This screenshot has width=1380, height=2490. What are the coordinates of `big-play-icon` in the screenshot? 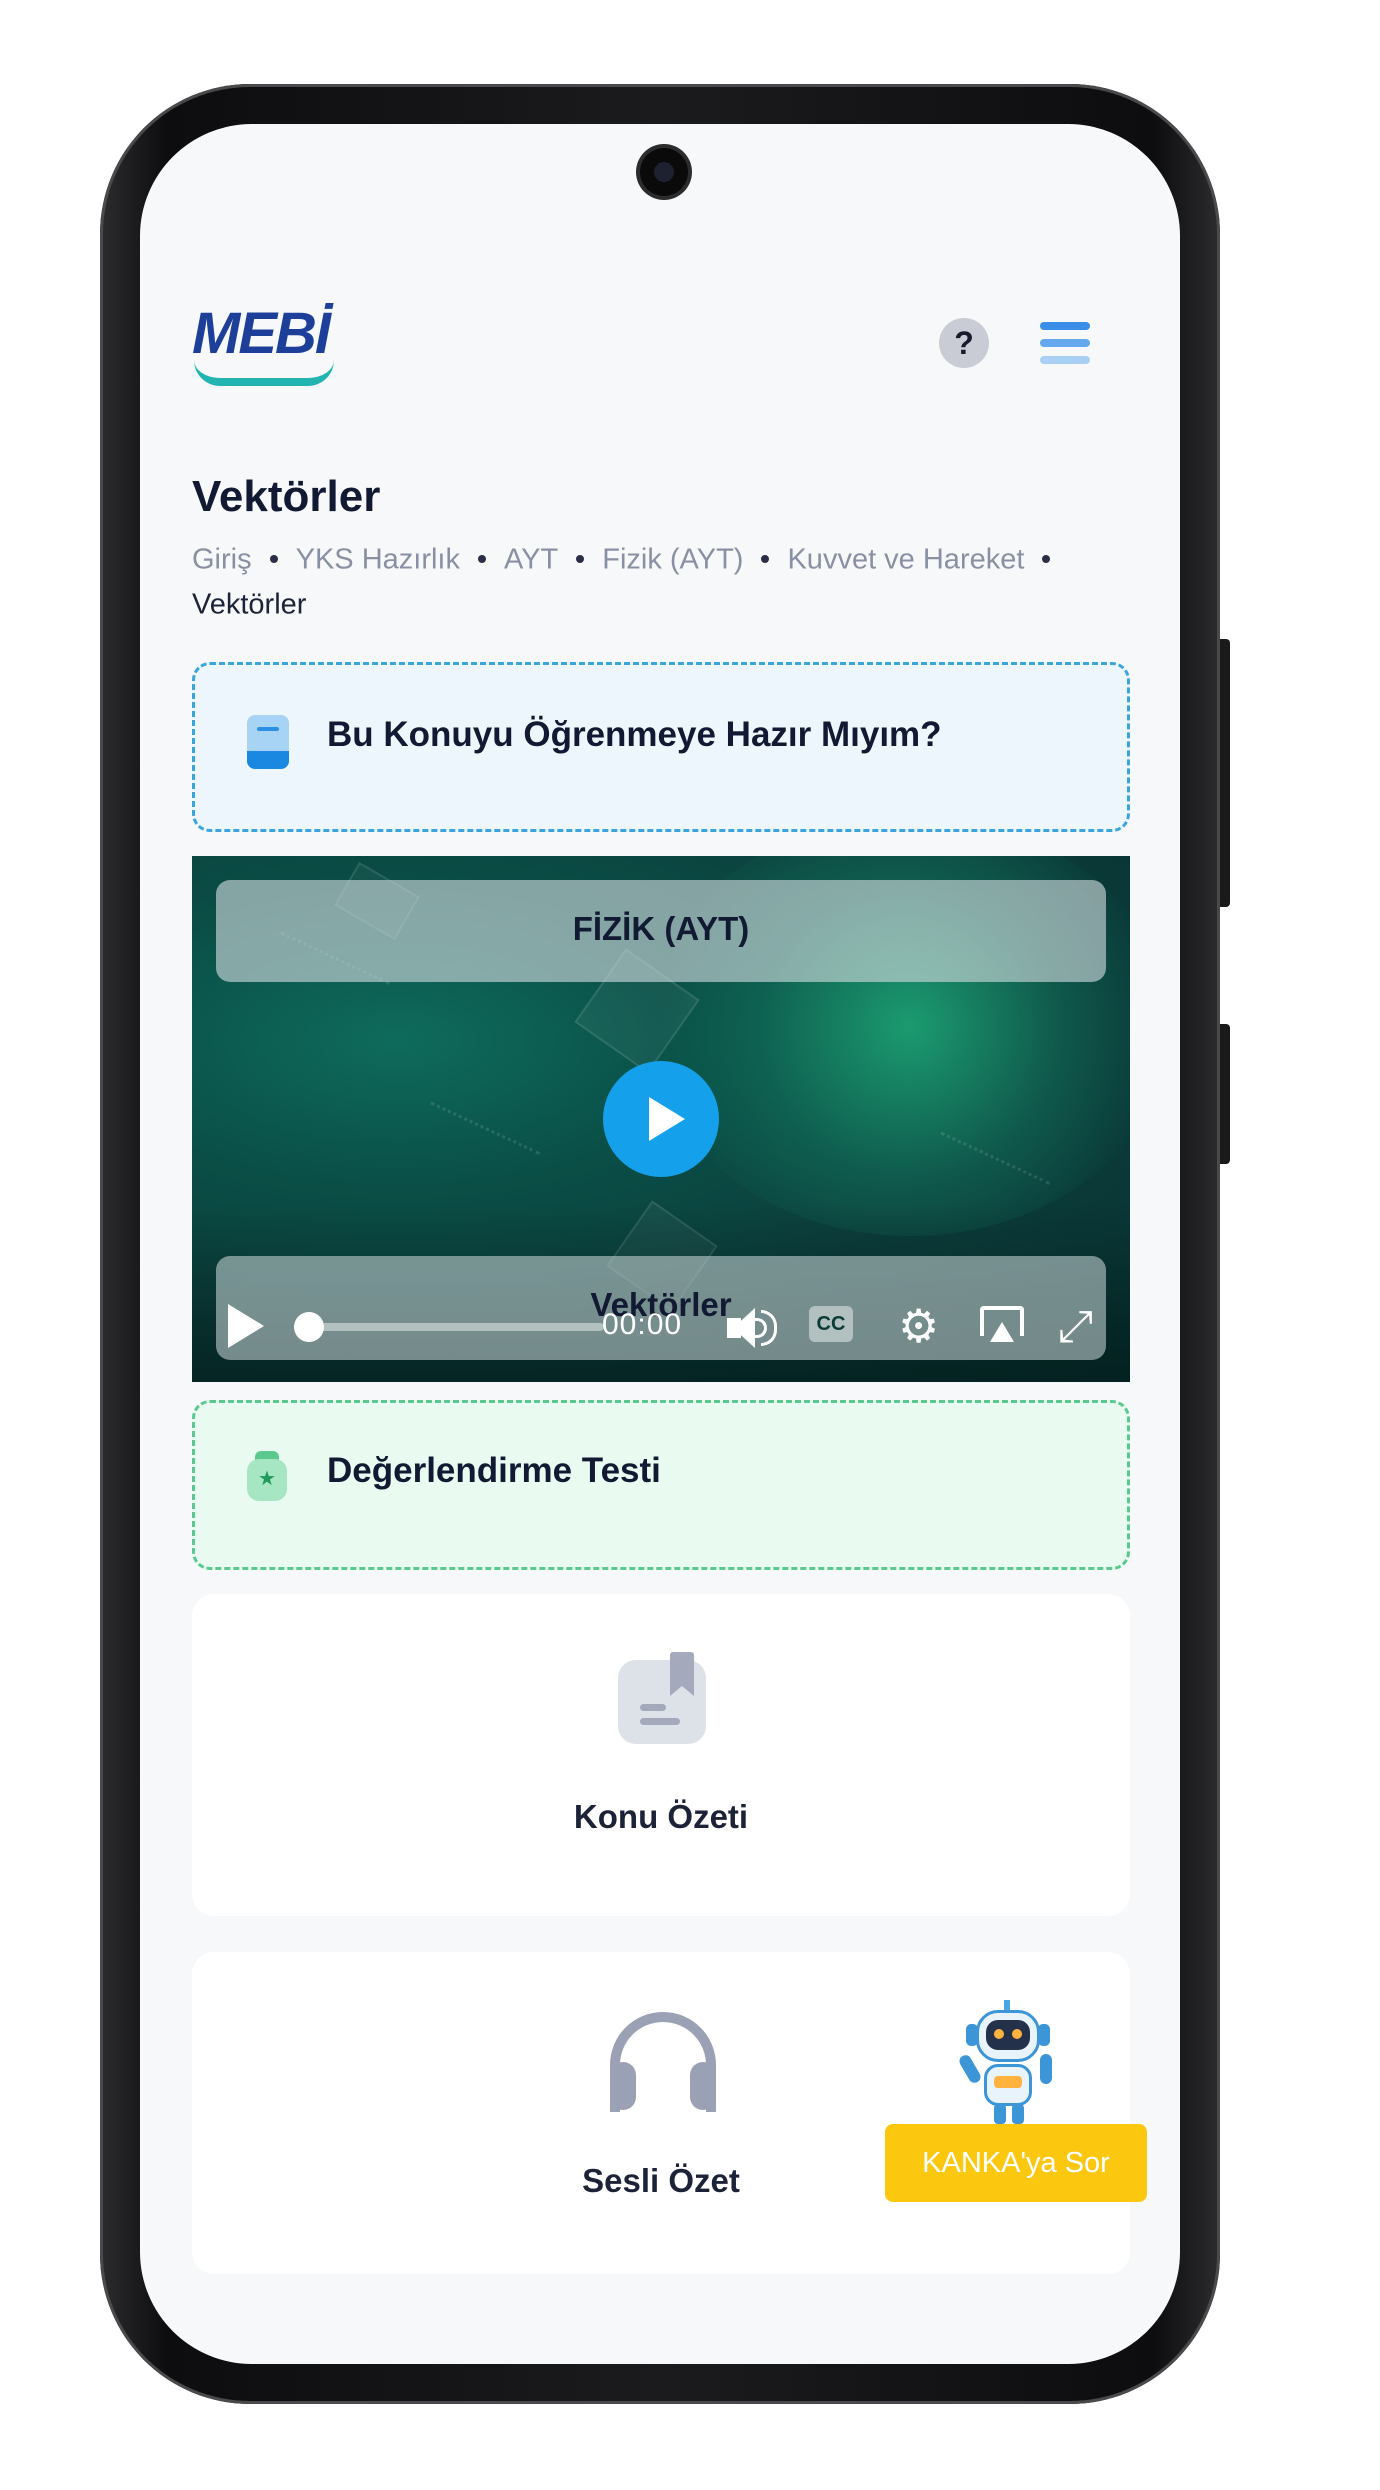 It's located at (661, 1119).